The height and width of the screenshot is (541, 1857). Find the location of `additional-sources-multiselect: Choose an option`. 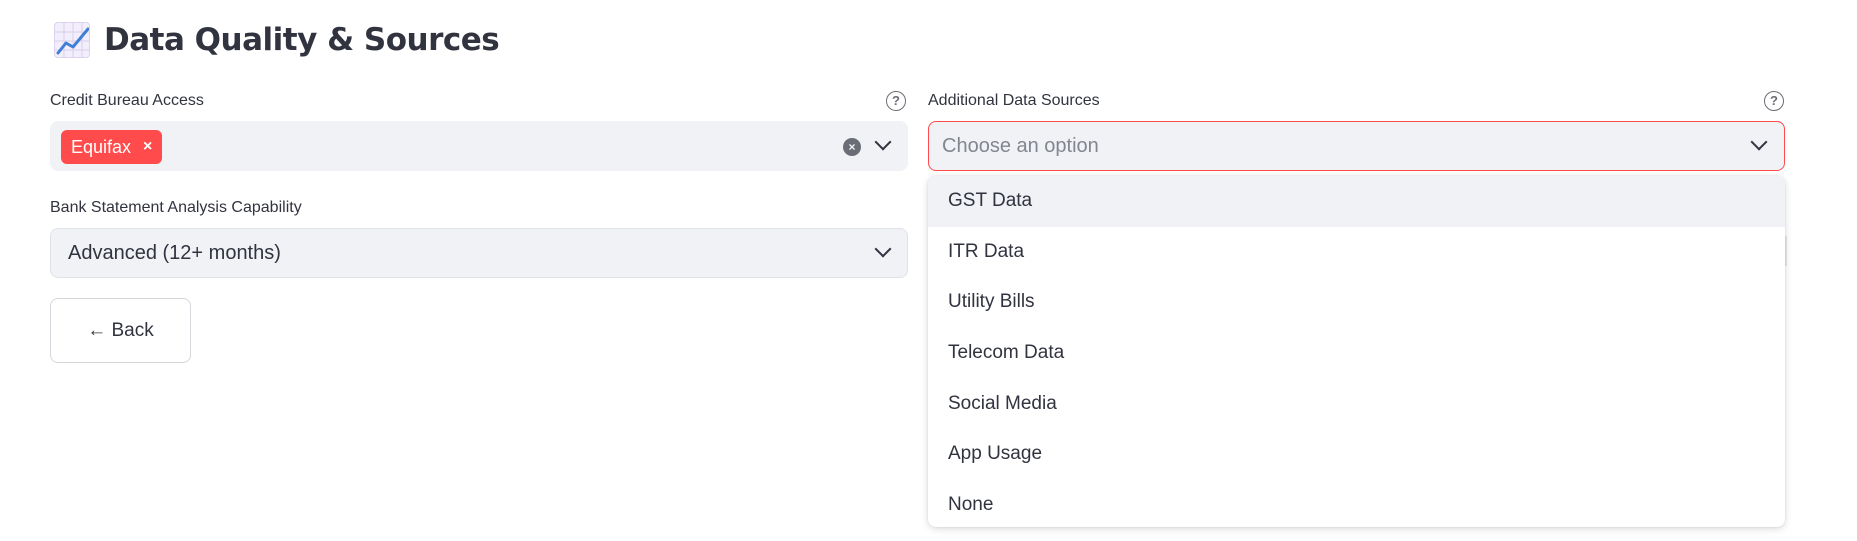

additional-sources-multiselect: Choose an option is located at coordinates (1356, 146).